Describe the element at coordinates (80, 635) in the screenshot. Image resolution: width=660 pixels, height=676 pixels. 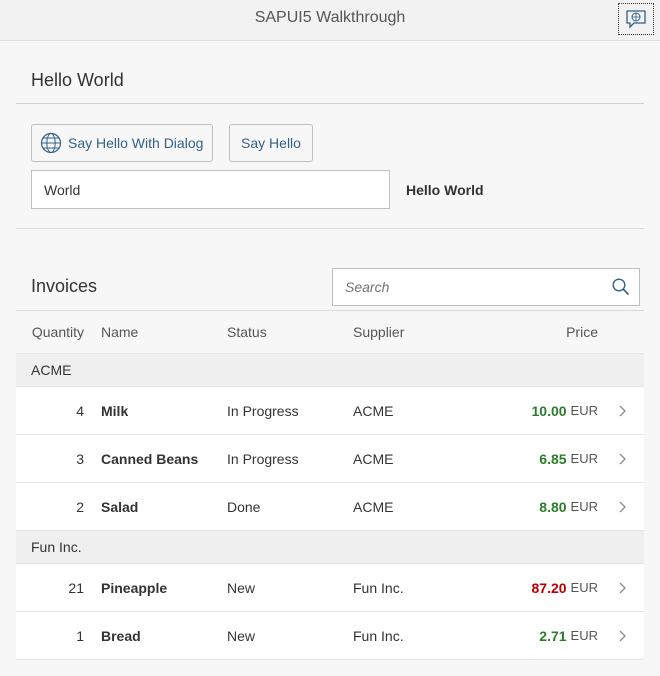
I see `row-quantity: 1` at that location.